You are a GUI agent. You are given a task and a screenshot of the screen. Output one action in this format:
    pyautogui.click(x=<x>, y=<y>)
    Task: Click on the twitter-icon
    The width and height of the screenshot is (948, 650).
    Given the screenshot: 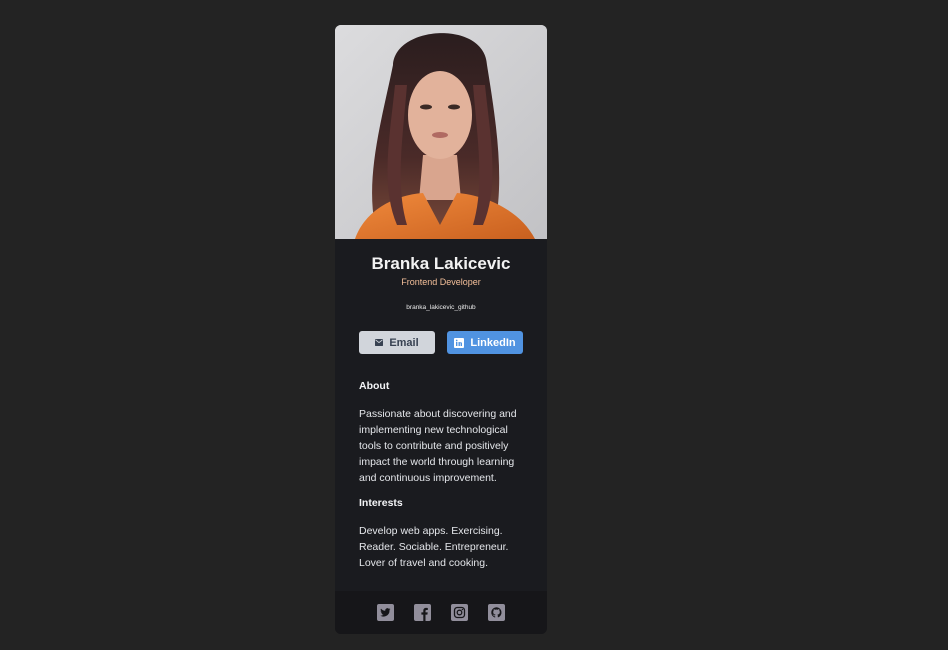 What is the action you would take?
    pyautogui.click(x=385, y=612)
    